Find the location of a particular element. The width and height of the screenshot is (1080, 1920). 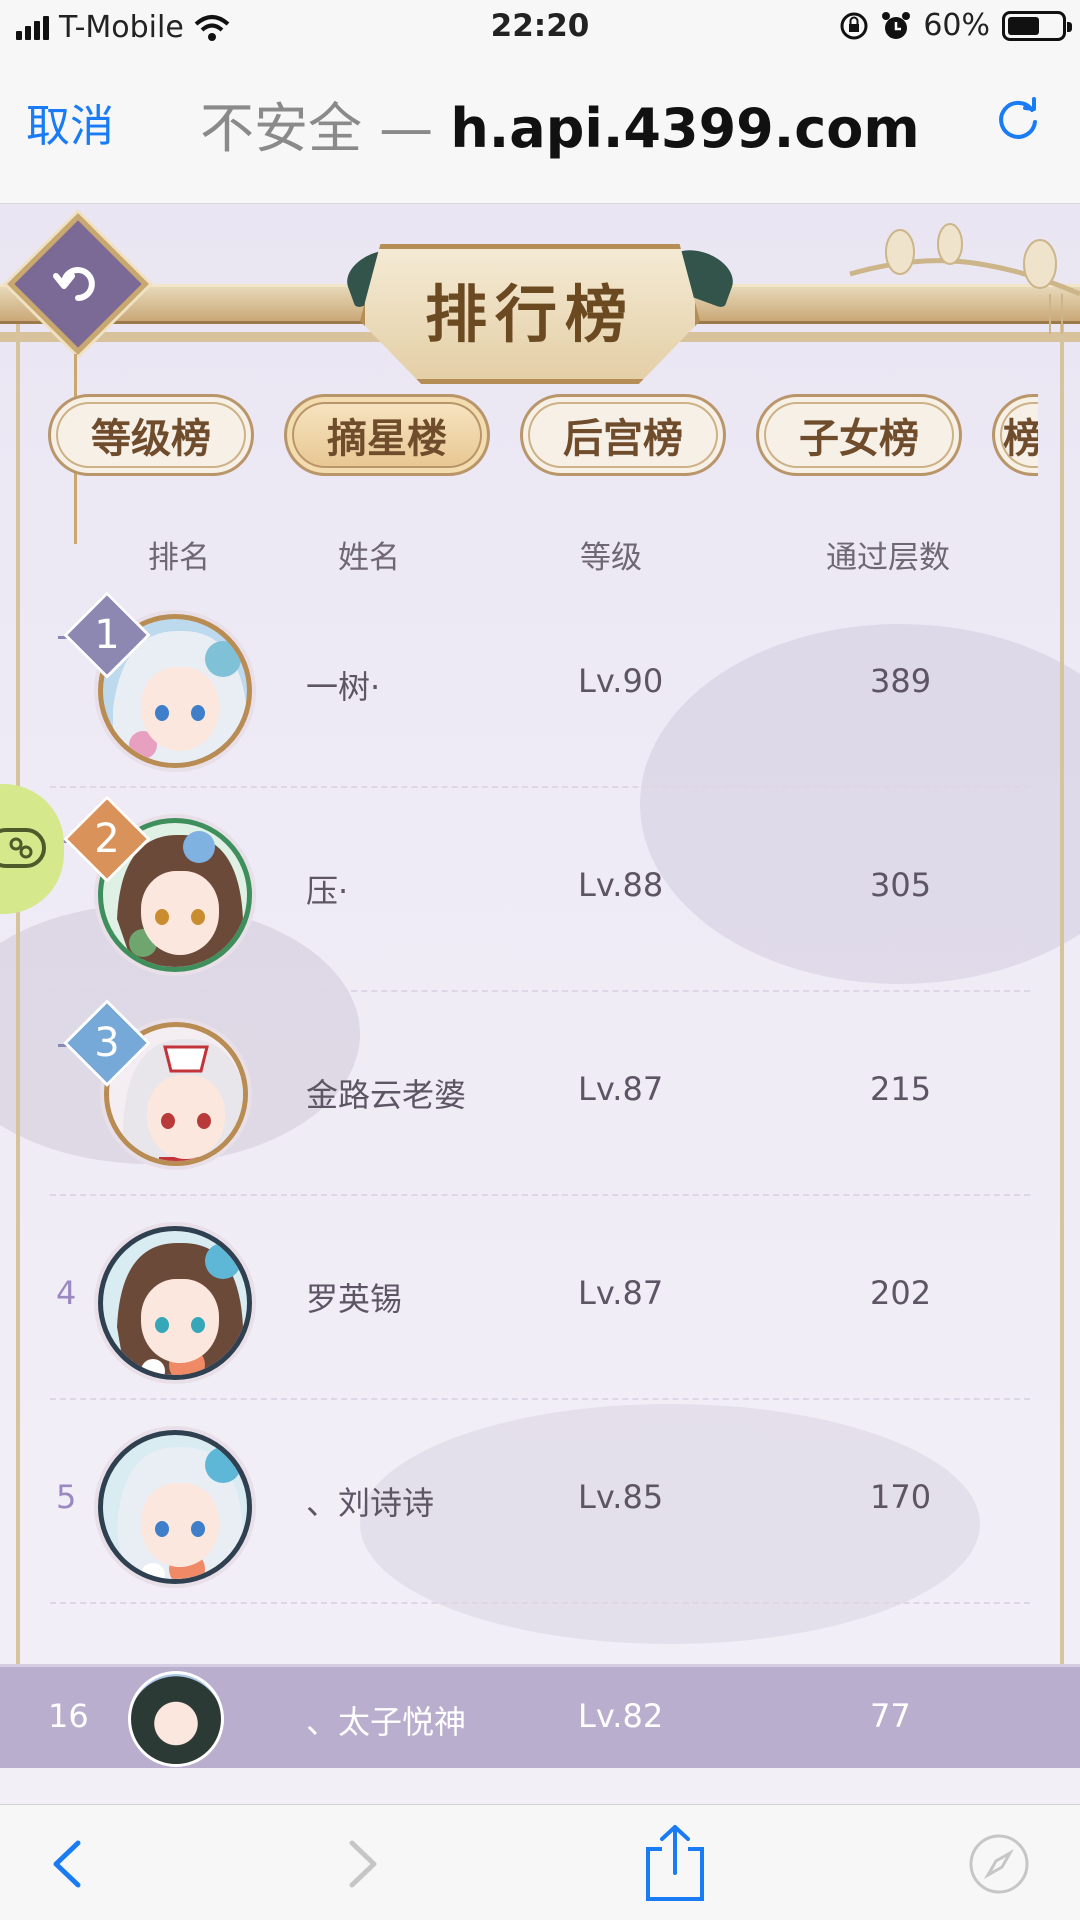

table-row: 4 罗英锡 Lv.87 202 is located at coordinates (540, 1298).